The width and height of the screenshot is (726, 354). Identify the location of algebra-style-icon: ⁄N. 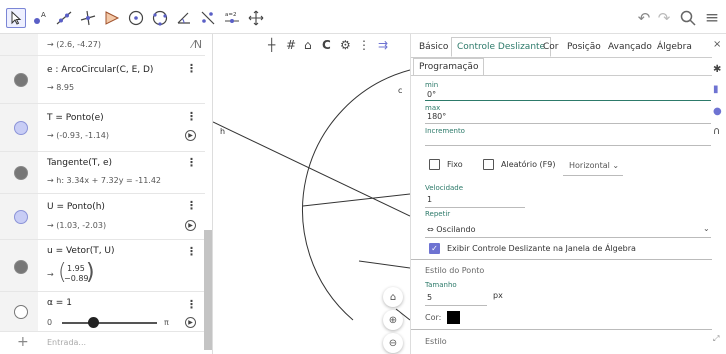
(197, 44).